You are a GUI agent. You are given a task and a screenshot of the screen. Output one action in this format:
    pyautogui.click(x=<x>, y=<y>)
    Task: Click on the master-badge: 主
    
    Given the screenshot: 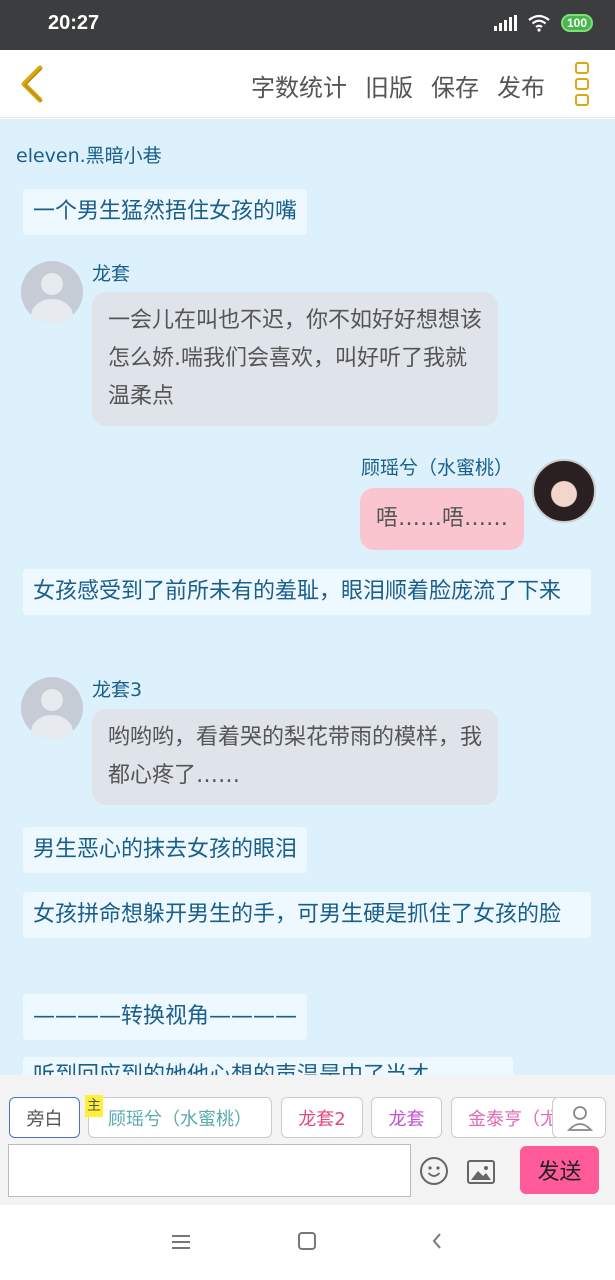 What is the action you would take?
    pyautogui.click(x=94, y=1106)
    